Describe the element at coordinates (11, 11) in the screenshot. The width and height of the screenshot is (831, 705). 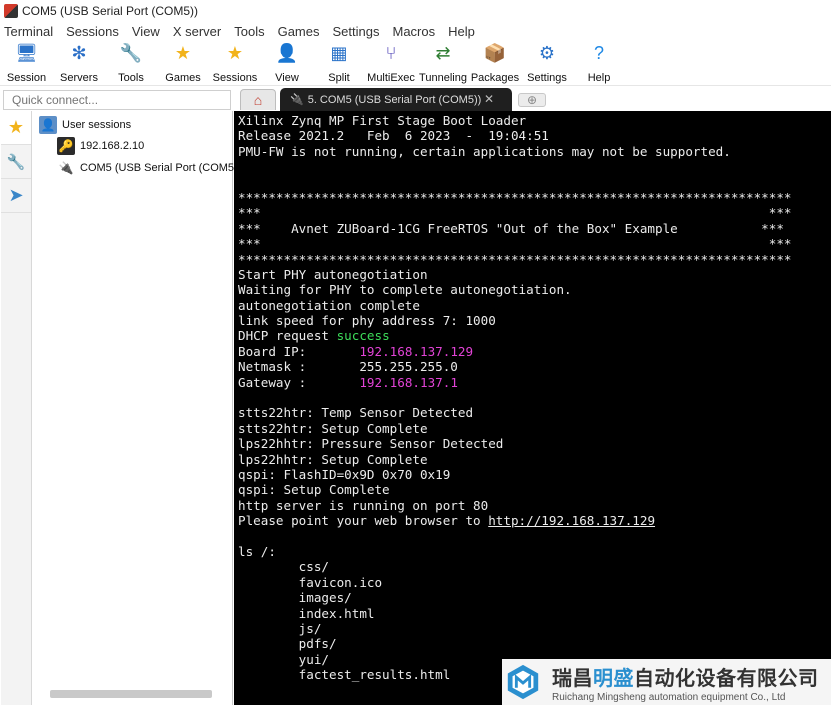
I see `mobaxterm-app-icon` at that location.